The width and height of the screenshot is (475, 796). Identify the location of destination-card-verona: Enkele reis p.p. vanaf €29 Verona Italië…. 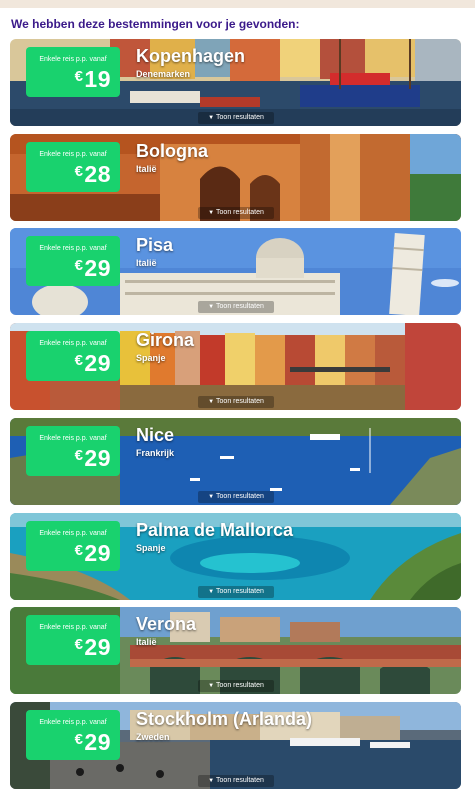
(235, 650).